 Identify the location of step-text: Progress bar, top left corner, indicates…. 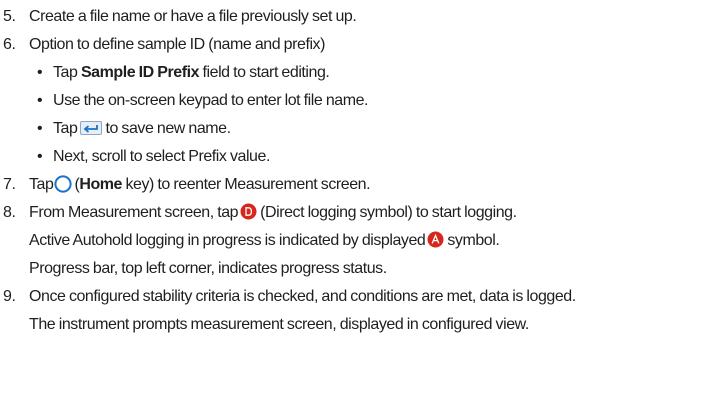
(208, 268).